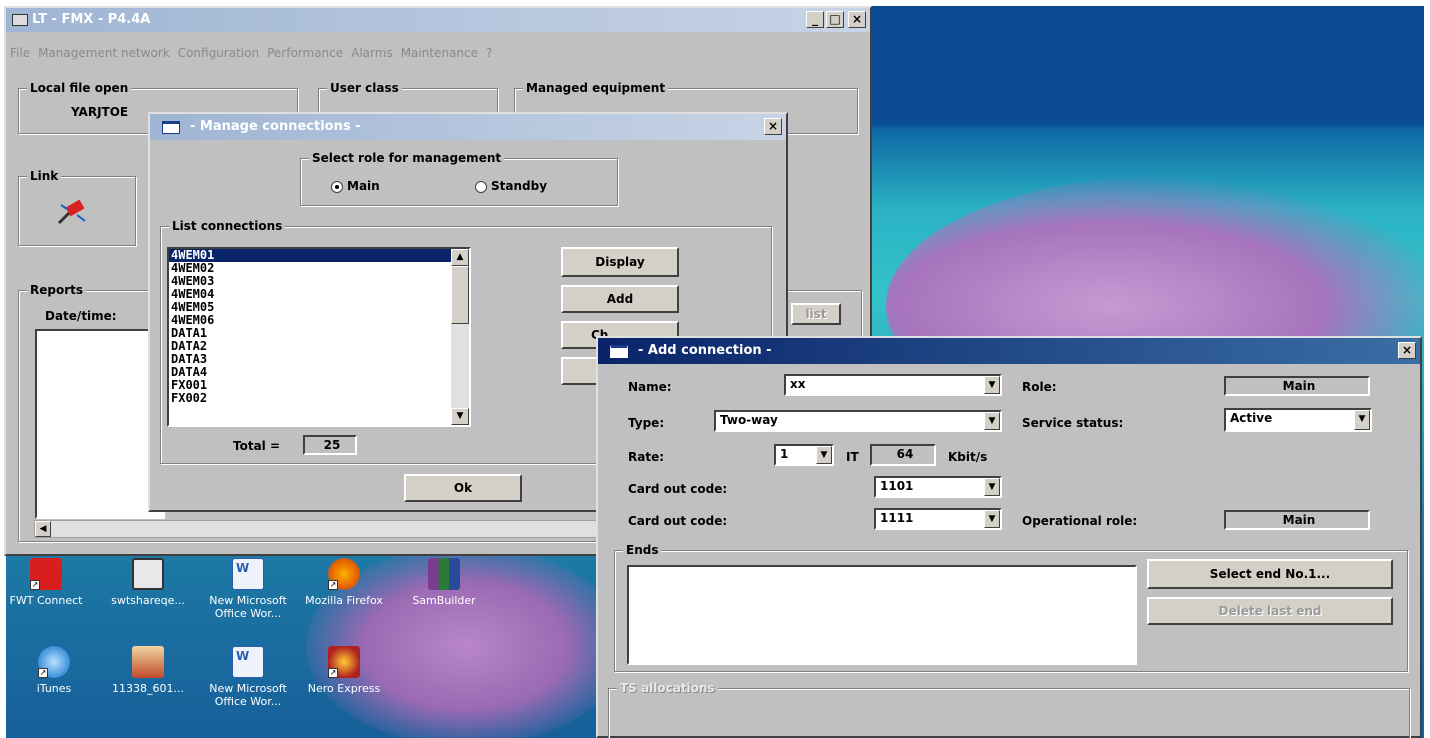 The width and height of the screenshot is (1430, 738). What do you see at coordinates (438, 20) in the screenshot?
I see `main-window-titlebar: LT - FMX - P4.4A _ □ ×` at bounding box center [438, 20].